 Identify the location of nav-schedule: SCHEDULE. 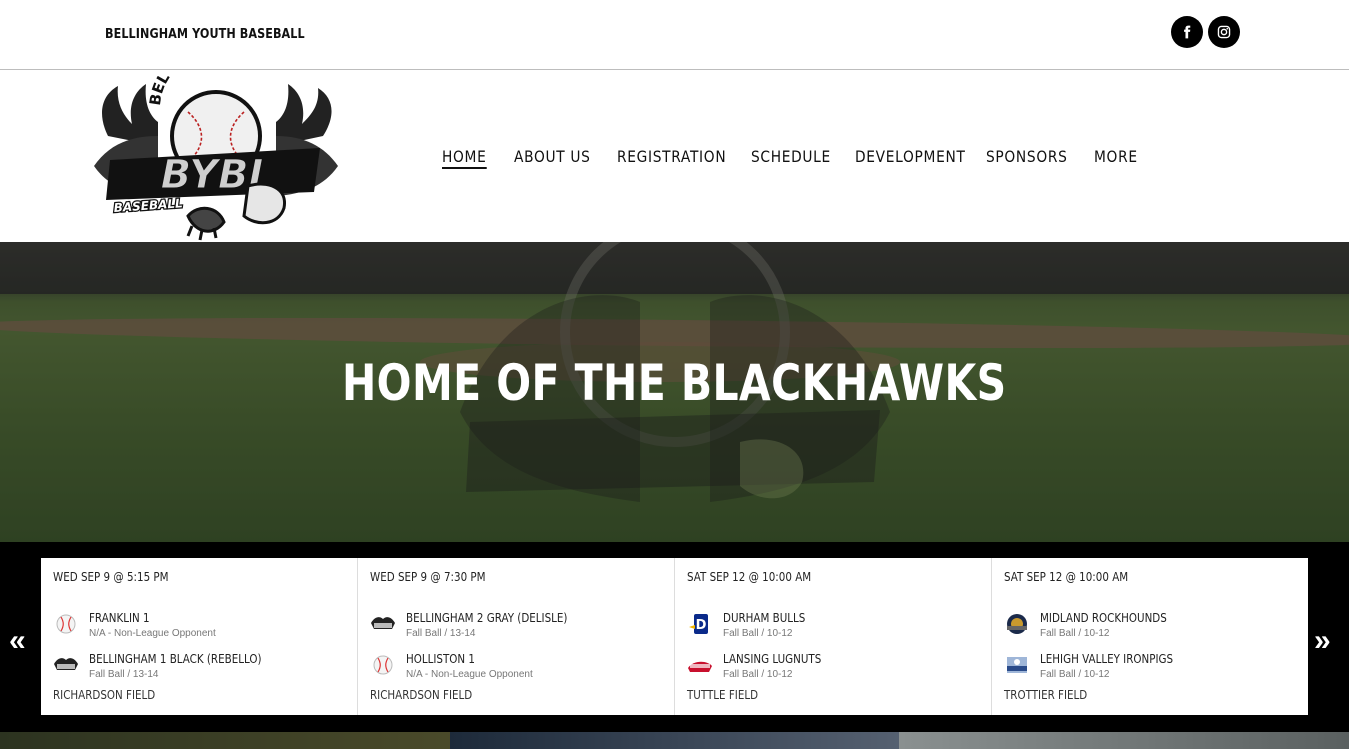
(791, 156).